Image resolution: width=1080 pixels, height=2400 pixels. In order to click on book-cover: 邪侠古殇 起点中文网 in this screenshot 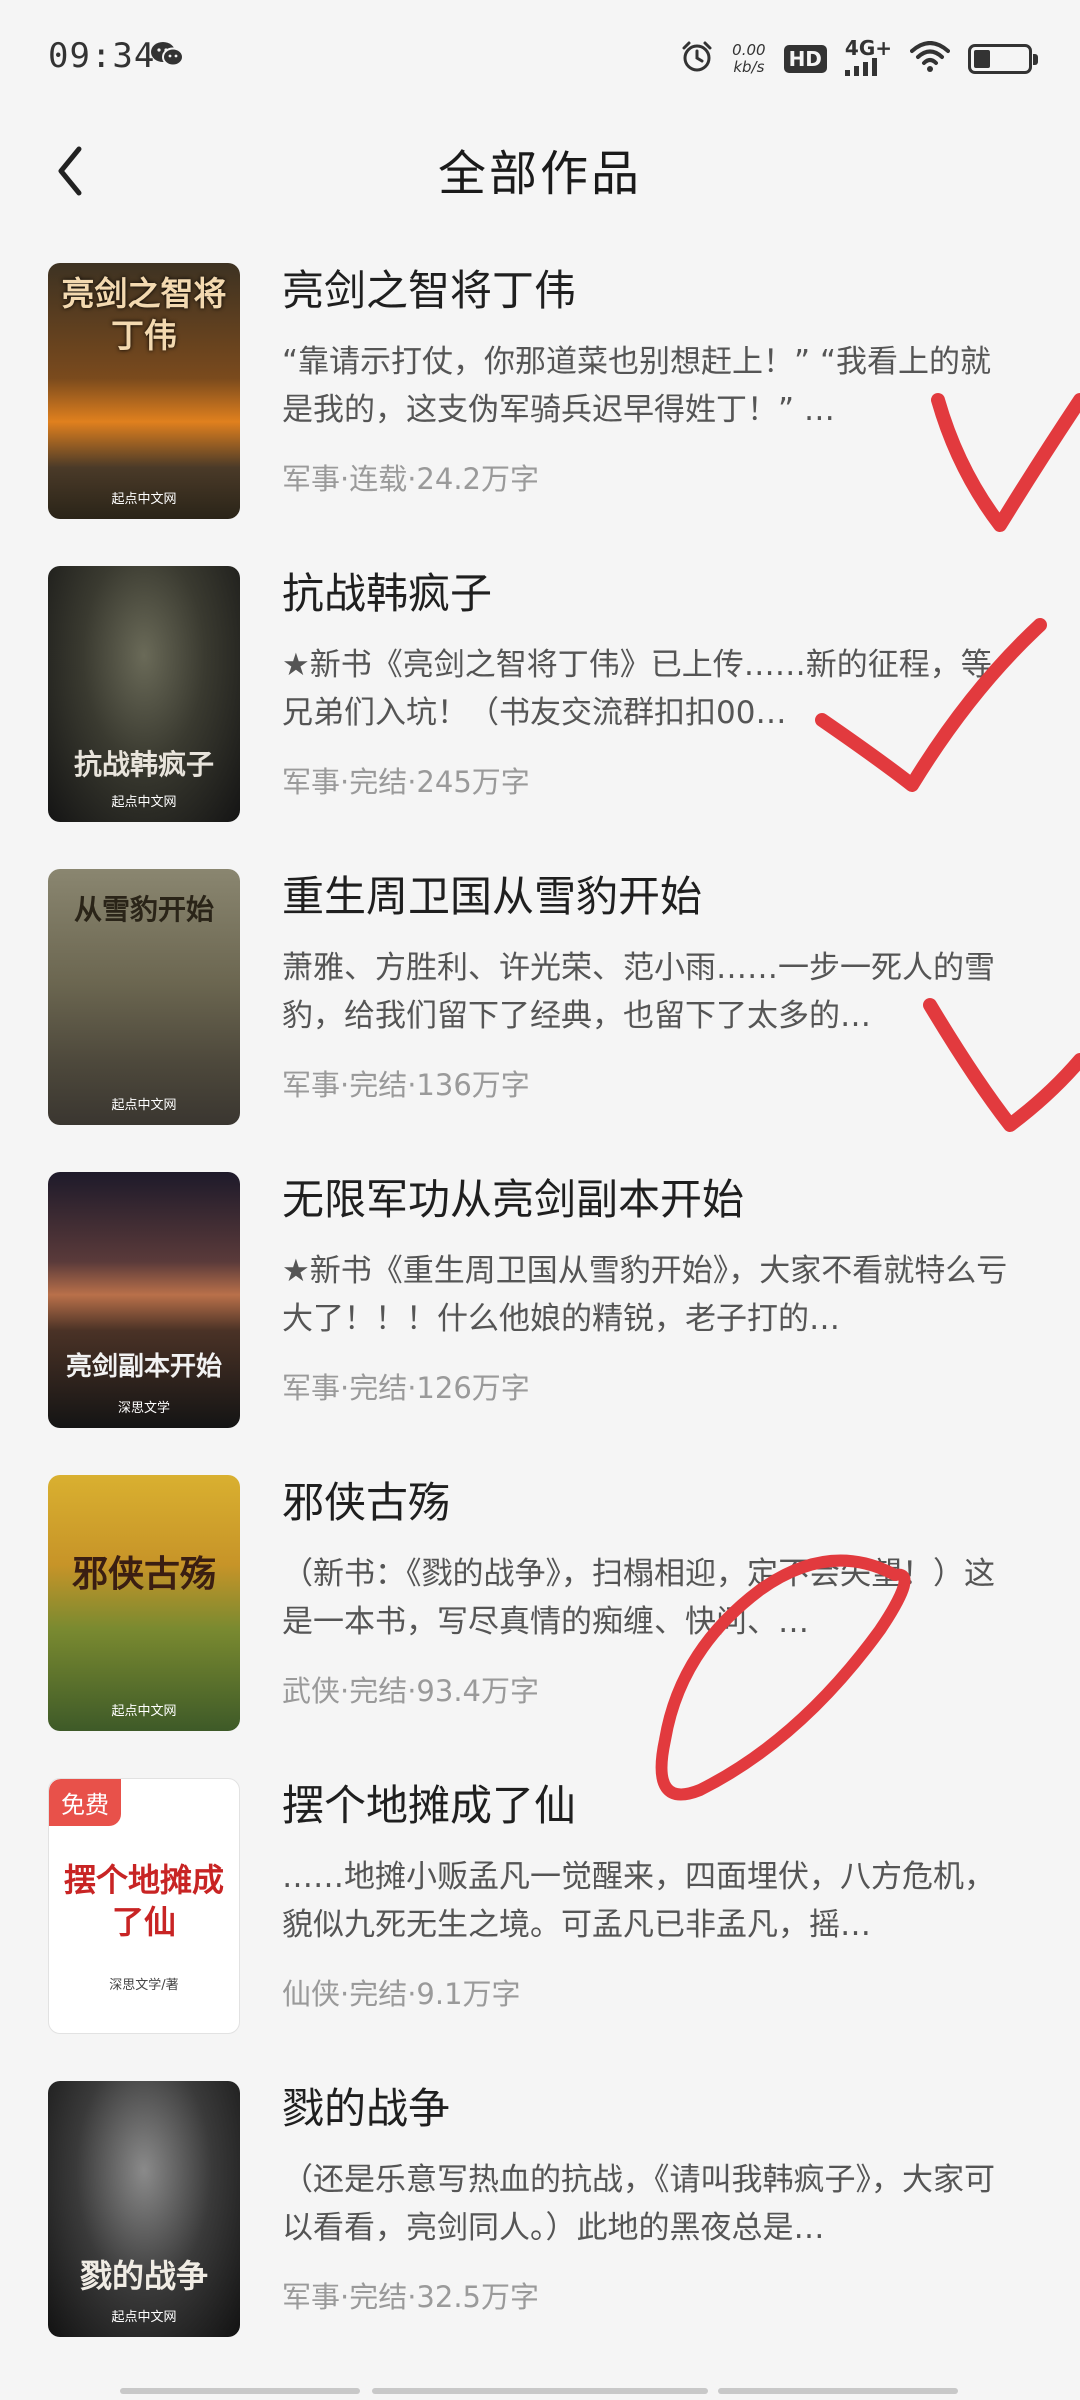, I will do `click(144, 1603)`.